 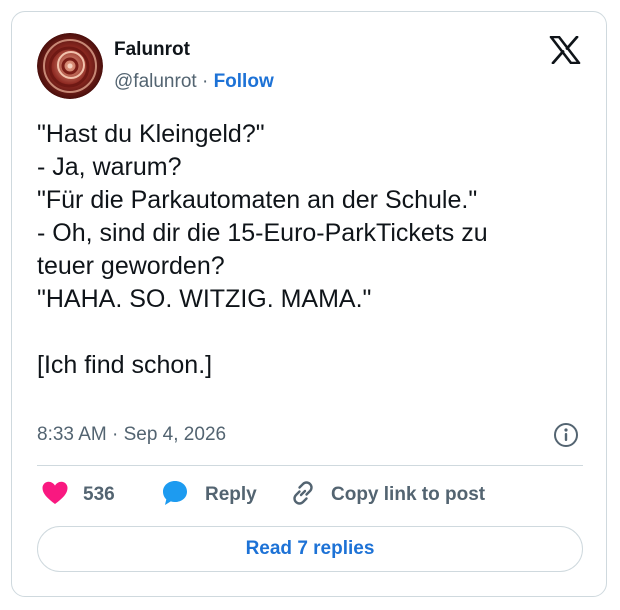 What do you see at coordinates (566, 435) in the screenshot?
I see `info-icon` at bounding box center [566, 435].